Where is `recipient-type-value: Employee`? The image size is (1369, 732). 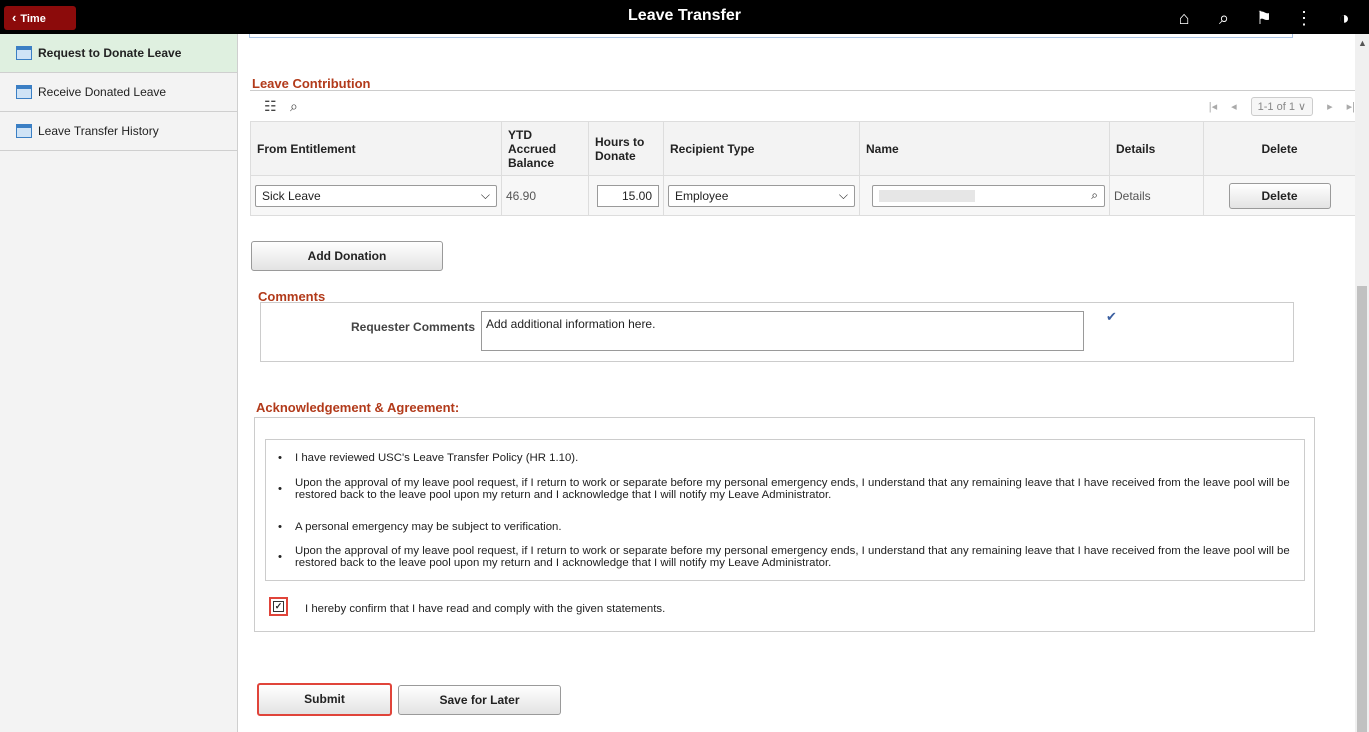 recipient-type-value: Employee is located at coordinates (702, 195).